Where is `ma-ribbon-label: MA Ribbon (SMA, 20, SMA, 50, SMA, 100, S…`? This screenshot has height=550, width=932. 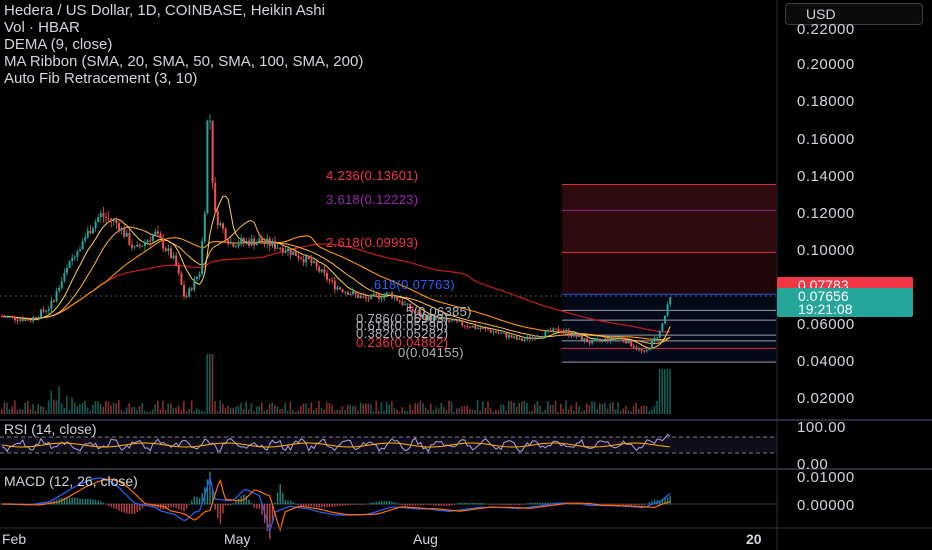
ma-ribbon-label: MA Ribbon (SMA, 20, SMA, 50, SMA, 100, S… is located at coordinates (183, 61).